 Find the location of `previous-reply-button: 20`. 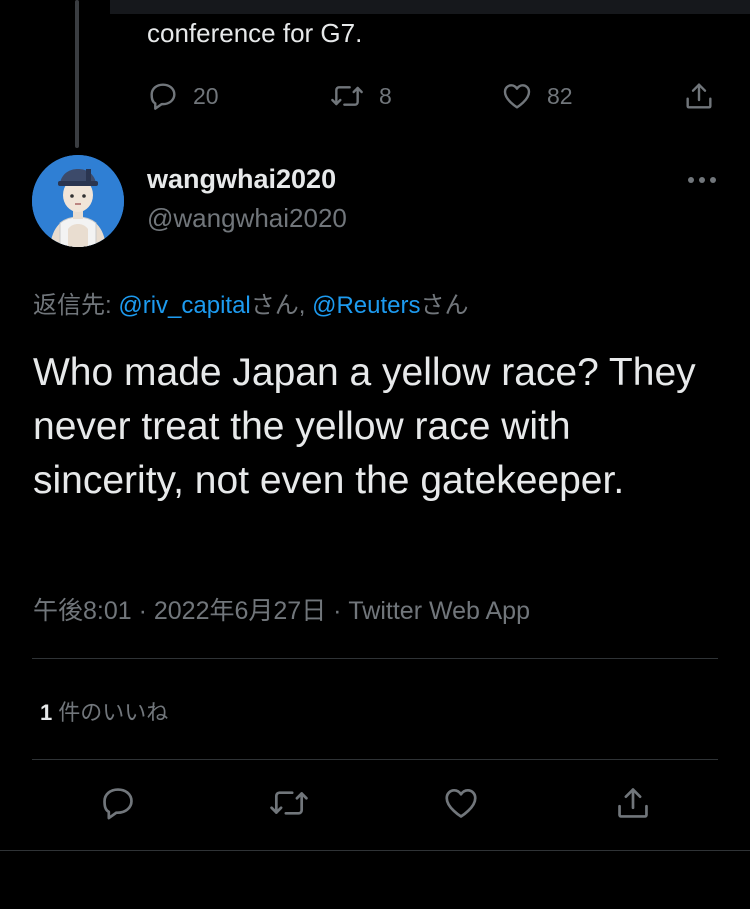

previous-reply-button: 20 is located at coordinates (183, 96).